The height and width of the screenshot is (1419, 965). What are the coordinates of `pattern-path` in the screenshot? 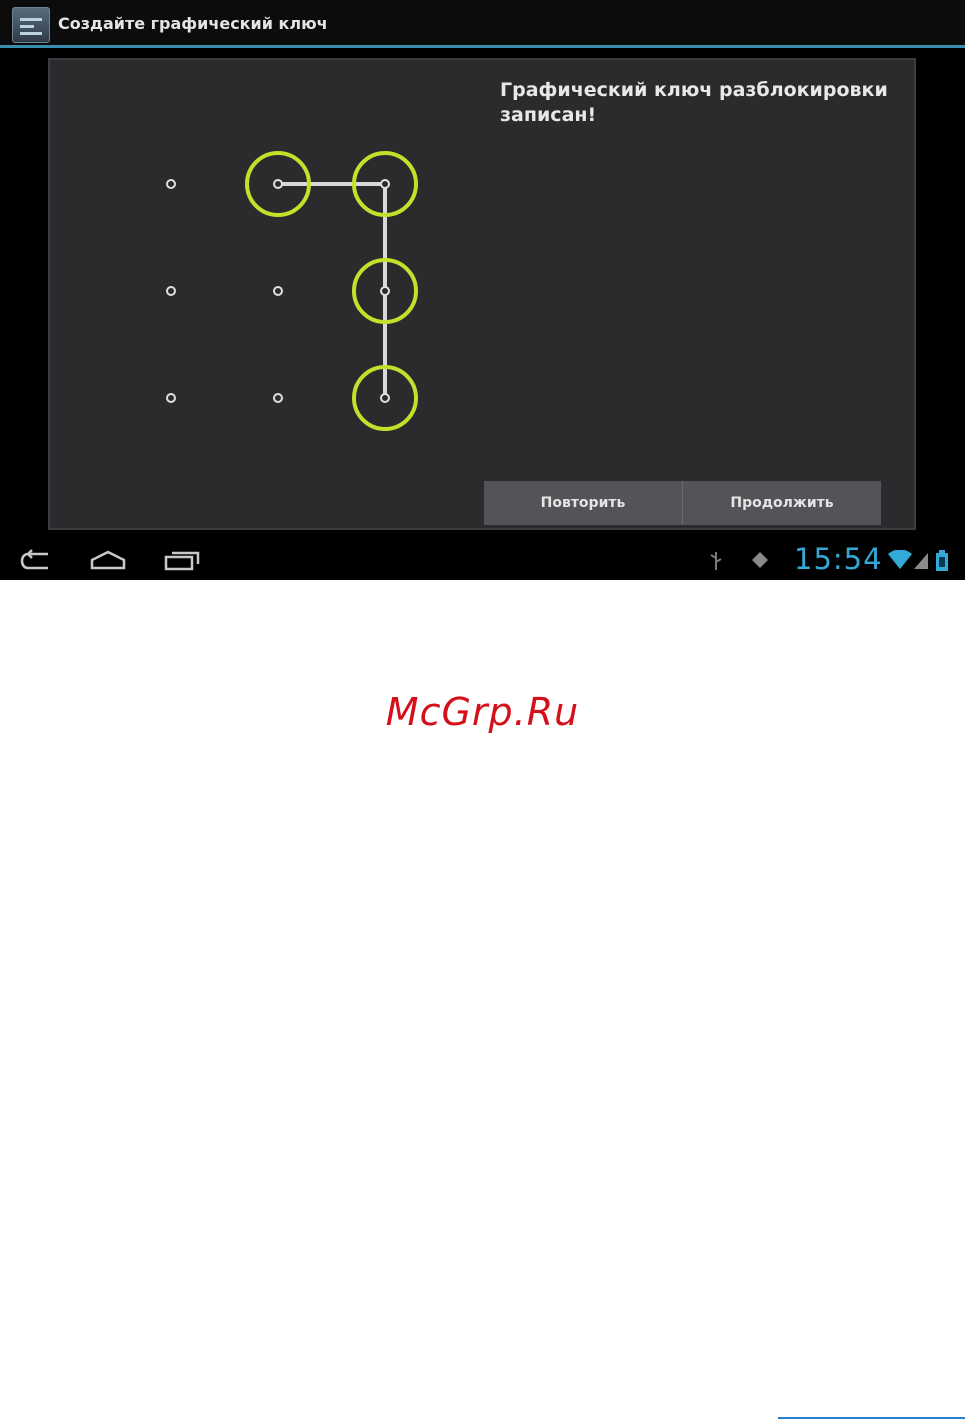 It's located at (332, 290).